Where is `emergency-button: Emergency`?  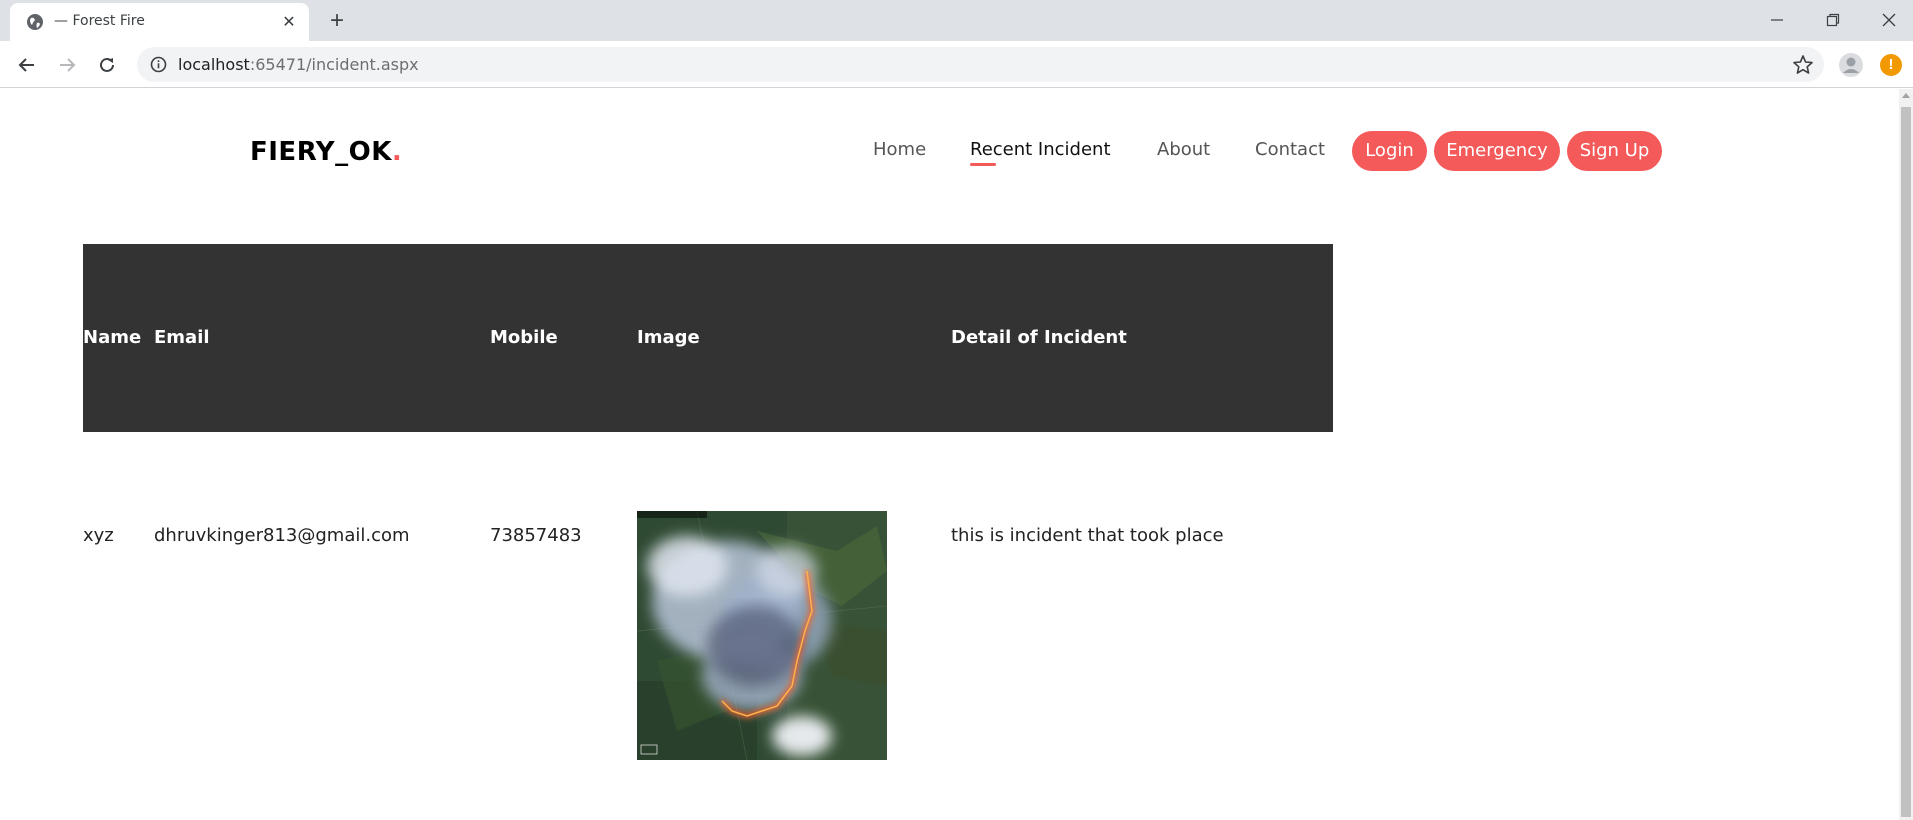
emergency-button: Emergency is located at coordinates (1497, 151).